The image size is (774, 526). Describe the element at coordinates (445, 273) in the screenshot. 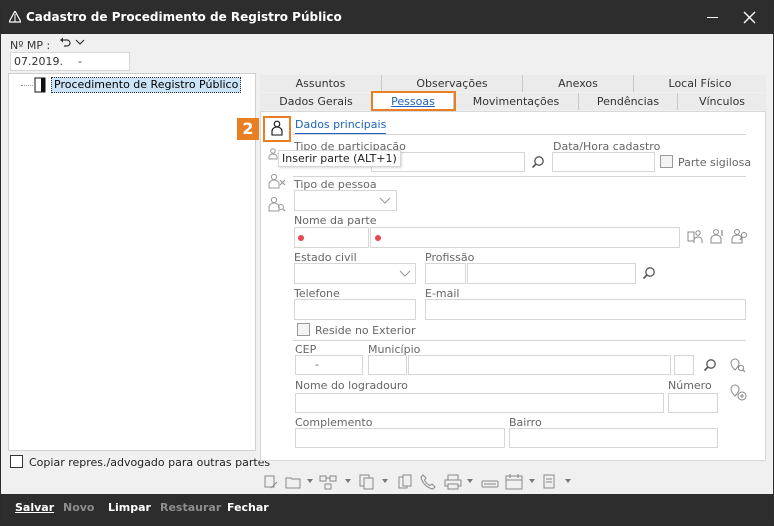

I see `profissao-code-input` at that location.